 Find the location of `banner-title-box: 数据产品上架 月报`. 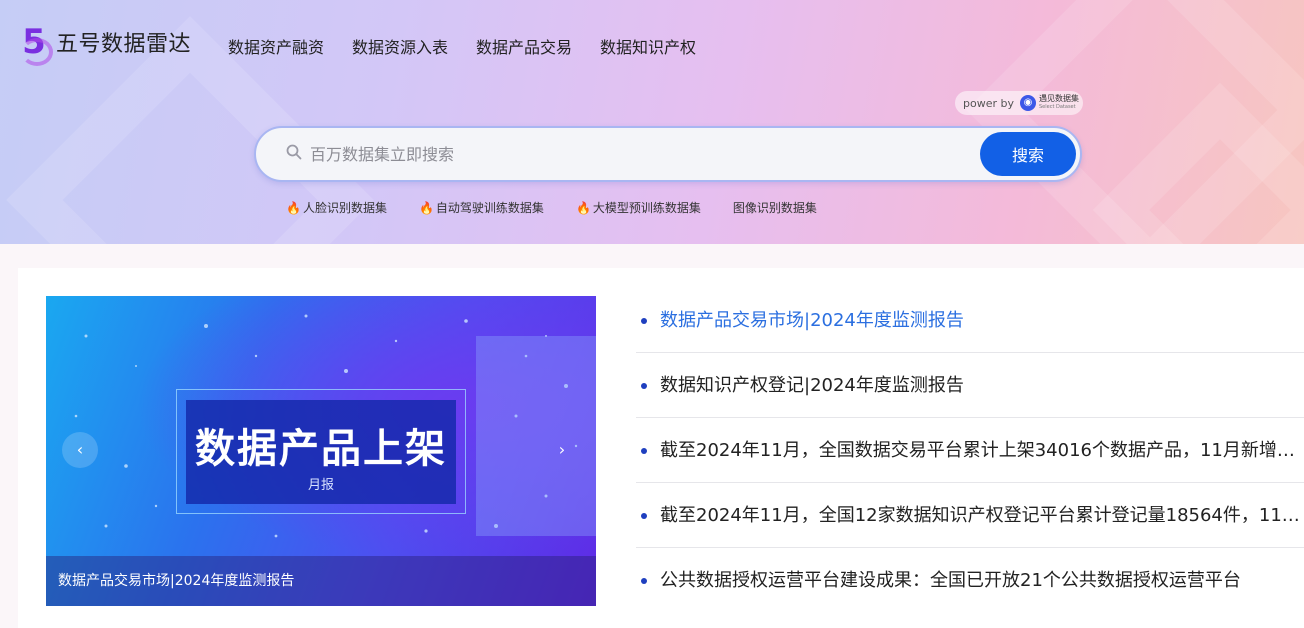

banner-title-box: 数据产品上架 月报 is located at coordinates (321, 452).